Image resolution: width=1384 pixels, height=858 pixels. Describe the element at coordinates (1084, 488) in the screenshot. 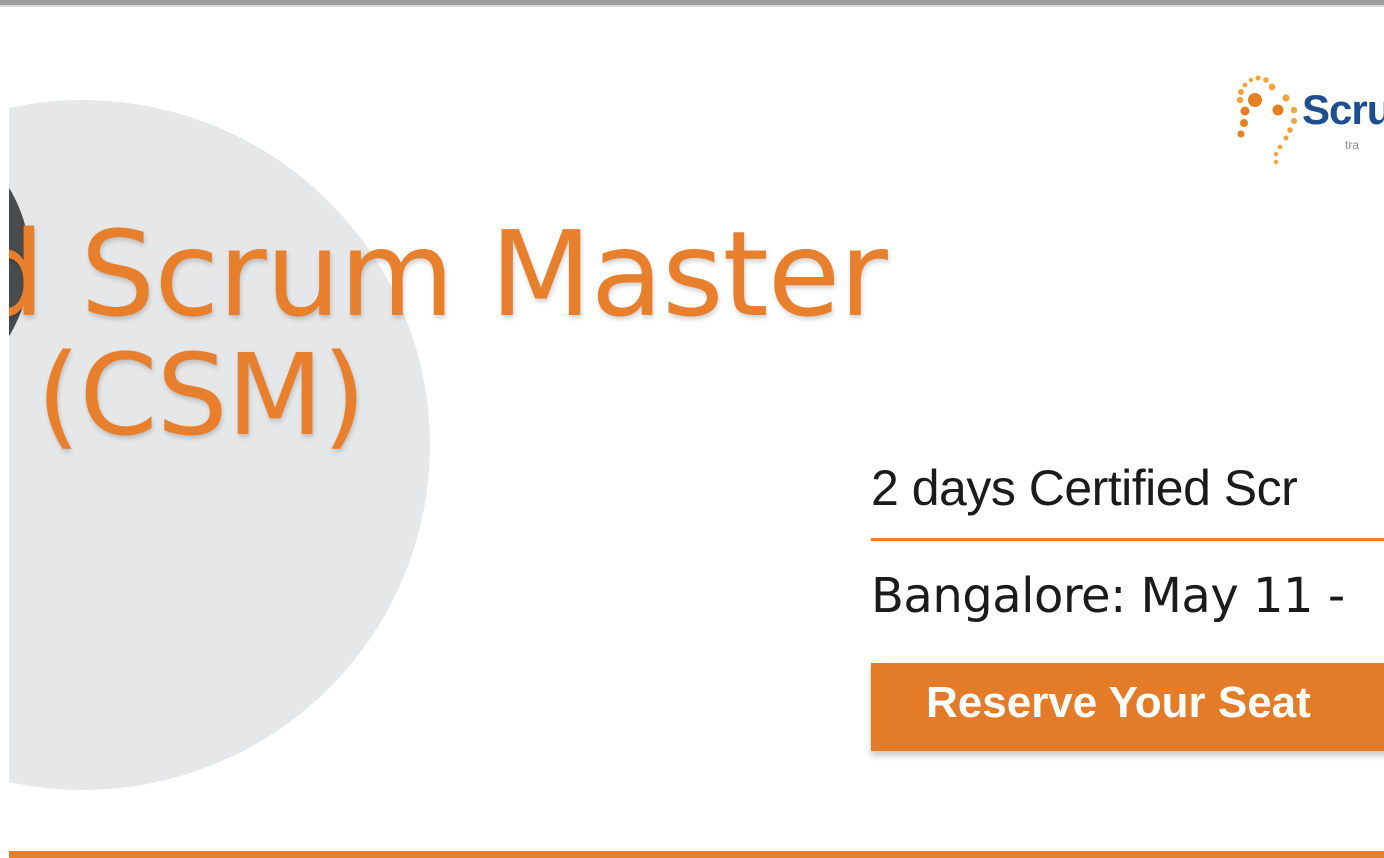

I see `course-info-text: 2 days Certified Scr` at that location.